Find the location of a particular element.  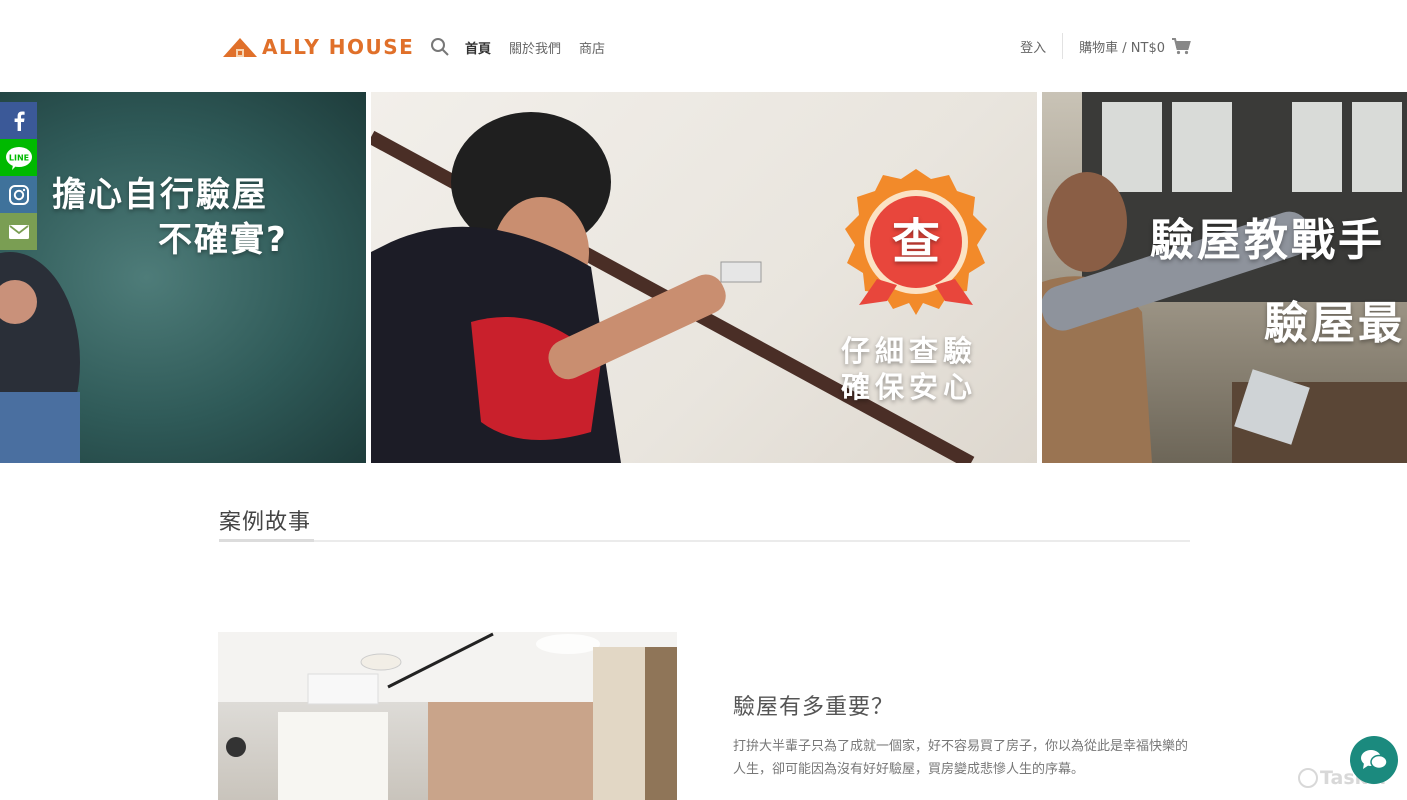

social-share-bar: LINE is located at coordinates (18, 176).